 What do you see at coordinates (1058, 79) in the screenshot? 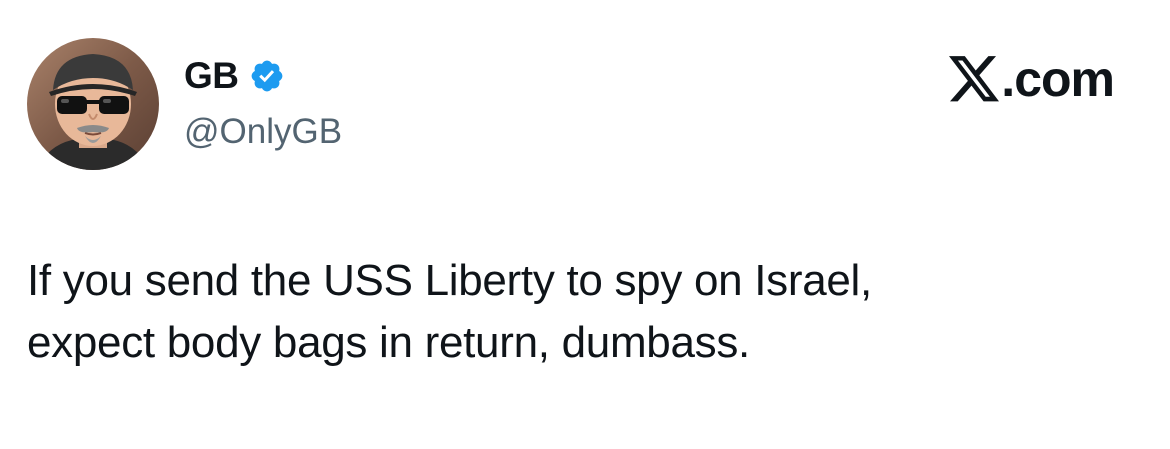
I see `brand-domain-text: .com` at bounding box center [1058, 79].